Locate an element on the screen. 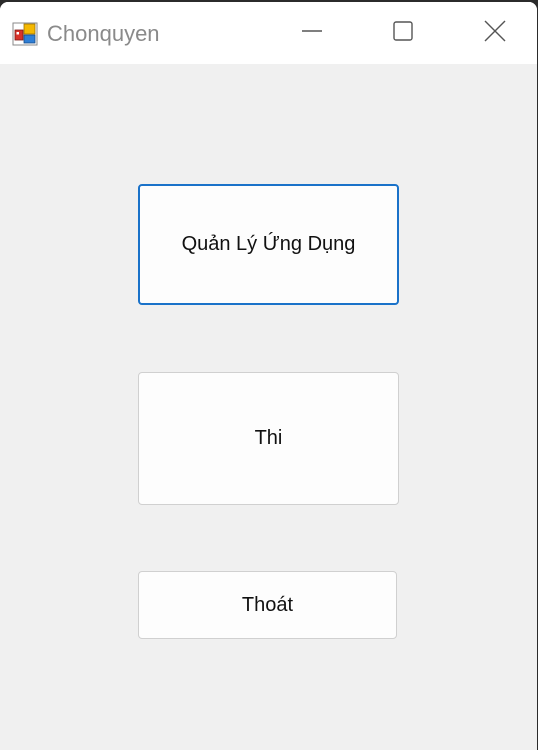 Image resolution: width=538 pixels, height=750 pixels. close-button is located at coordinates (493, 33).